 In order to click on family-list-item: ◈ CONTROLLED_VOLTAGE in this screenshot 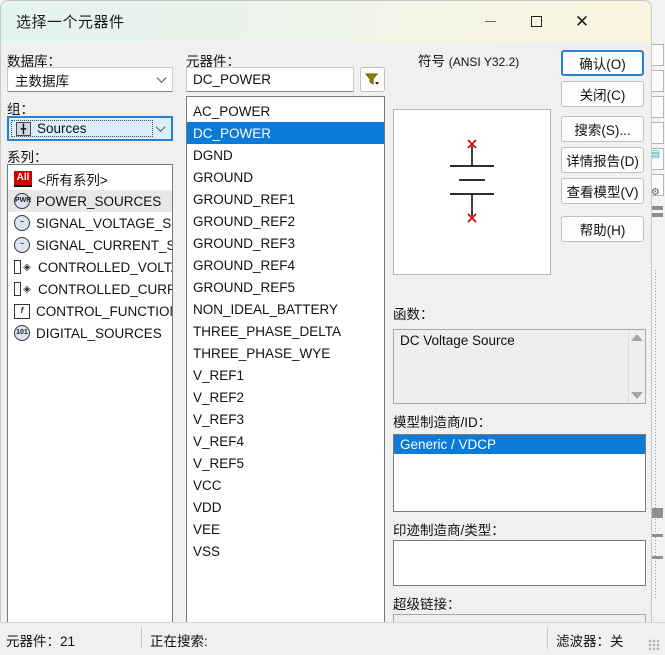, I will do `click(90, 267)`.